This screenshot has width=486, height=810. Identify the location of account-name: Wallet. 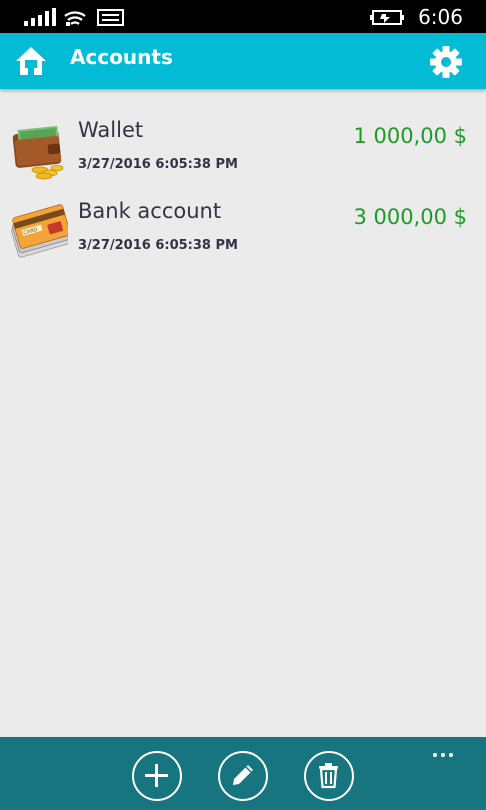
(111, 130).